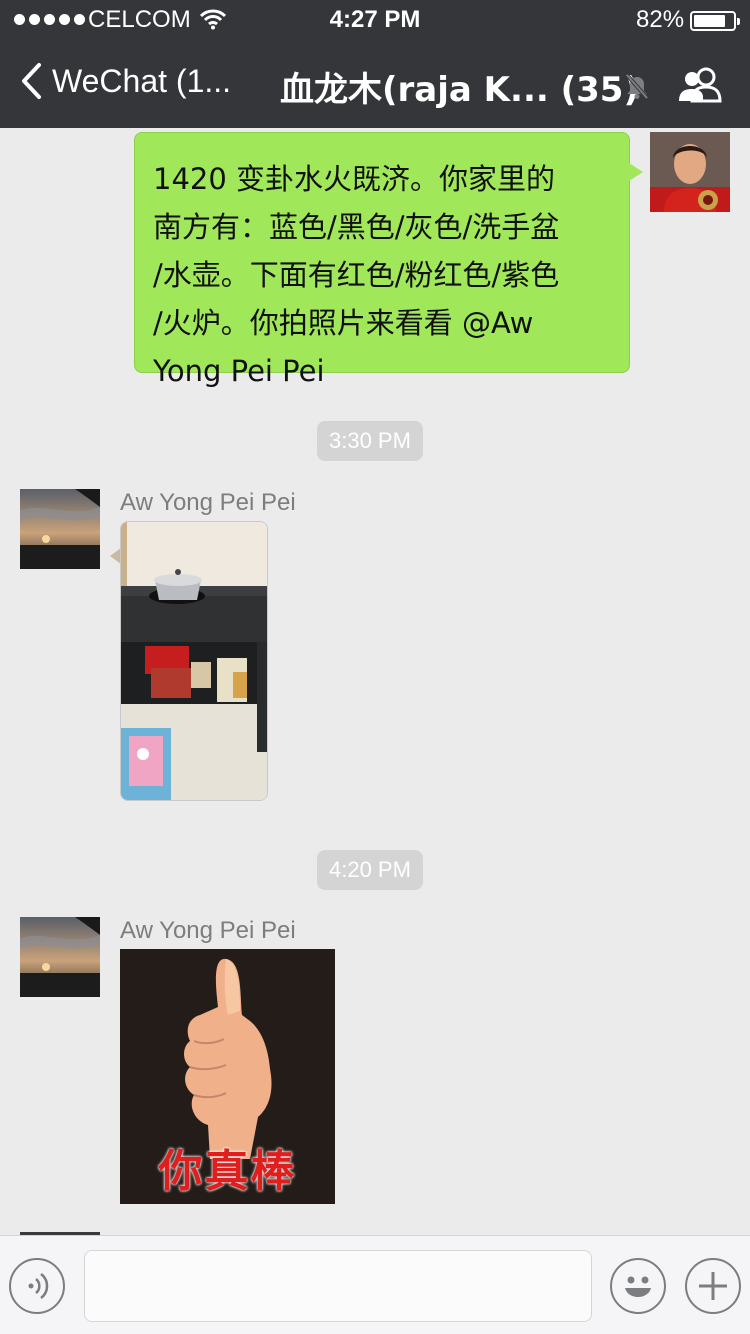 The width and height of the screenshot is (750, 1334). I want to click on mute-bell-icon, so click(637, 86).